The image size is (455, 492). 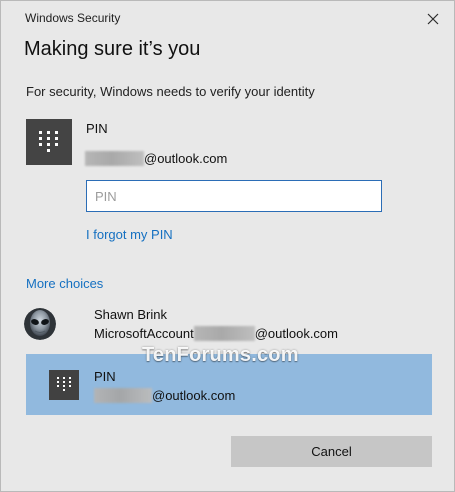 What do you see at coordinates (112, 49) in the screenshot?
I see `page-title: Making sure it’s you` at bounding box center [112, 49].